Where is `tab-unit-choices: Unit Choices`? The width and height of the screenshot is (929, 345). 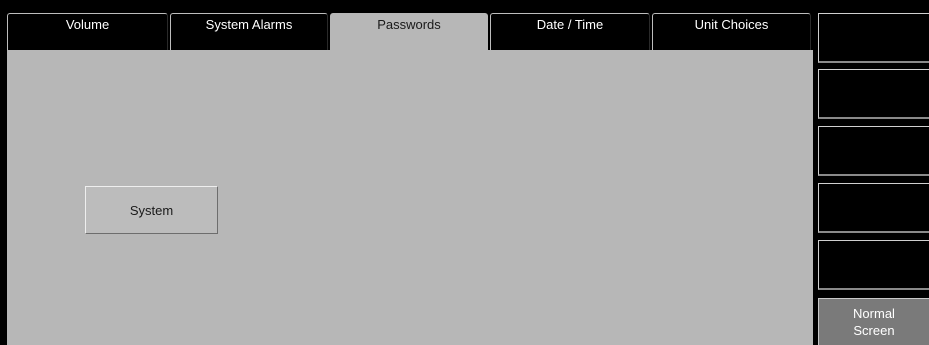 tab-unit-choices: Unit Choices is located at coordinates (731, 31).